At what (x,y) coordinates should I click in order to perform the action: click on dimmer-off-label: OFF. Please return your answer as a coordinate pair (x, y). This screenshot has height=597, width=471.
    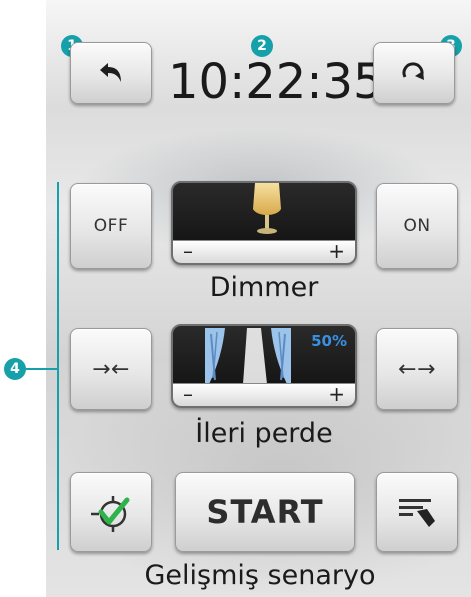
    Looking at the image, I should click on (111, 226).